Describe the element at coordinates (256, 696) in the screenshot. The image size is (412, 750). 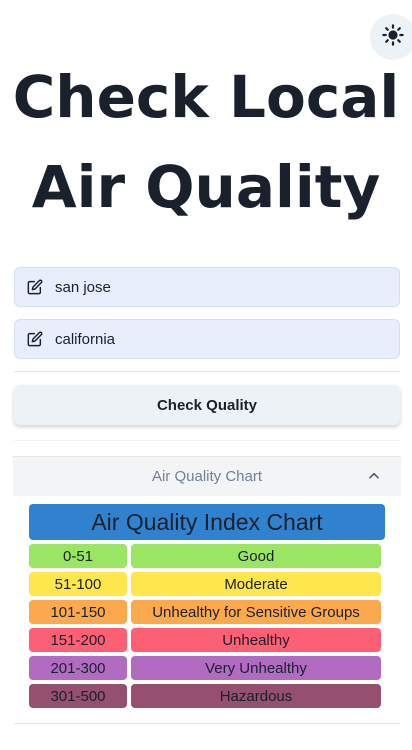
I see `aqi-level: Hazardous` at that location.